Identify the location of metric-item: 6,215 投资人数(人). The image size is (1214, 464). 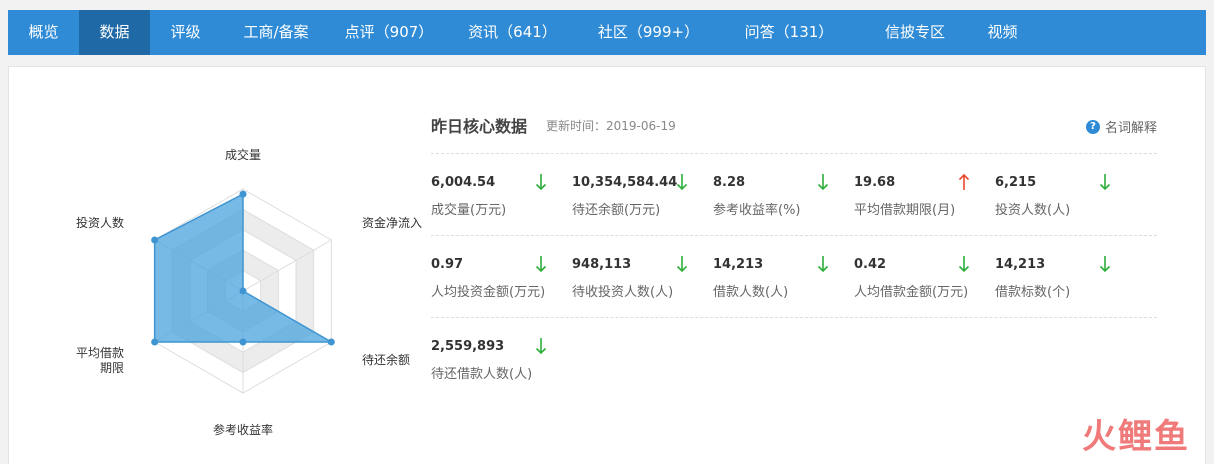
(1060, 199).